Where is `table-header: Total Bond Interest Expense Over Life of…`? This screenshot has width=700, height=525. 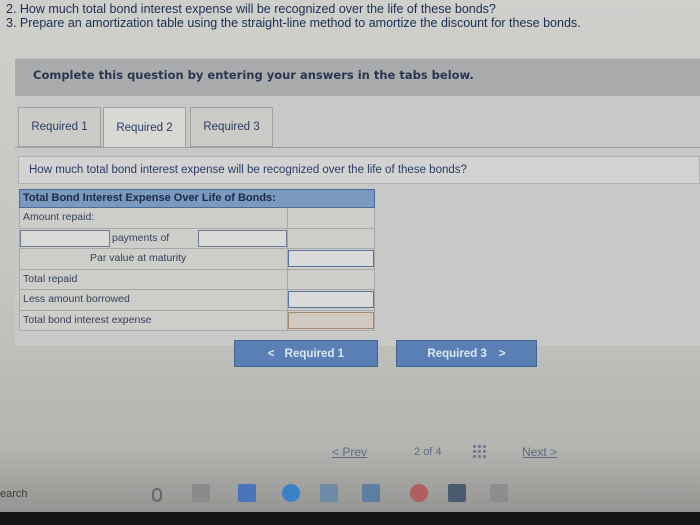
table-header: Total Bond Interest Expense Over Life of… is located at coordinates (197, 198).